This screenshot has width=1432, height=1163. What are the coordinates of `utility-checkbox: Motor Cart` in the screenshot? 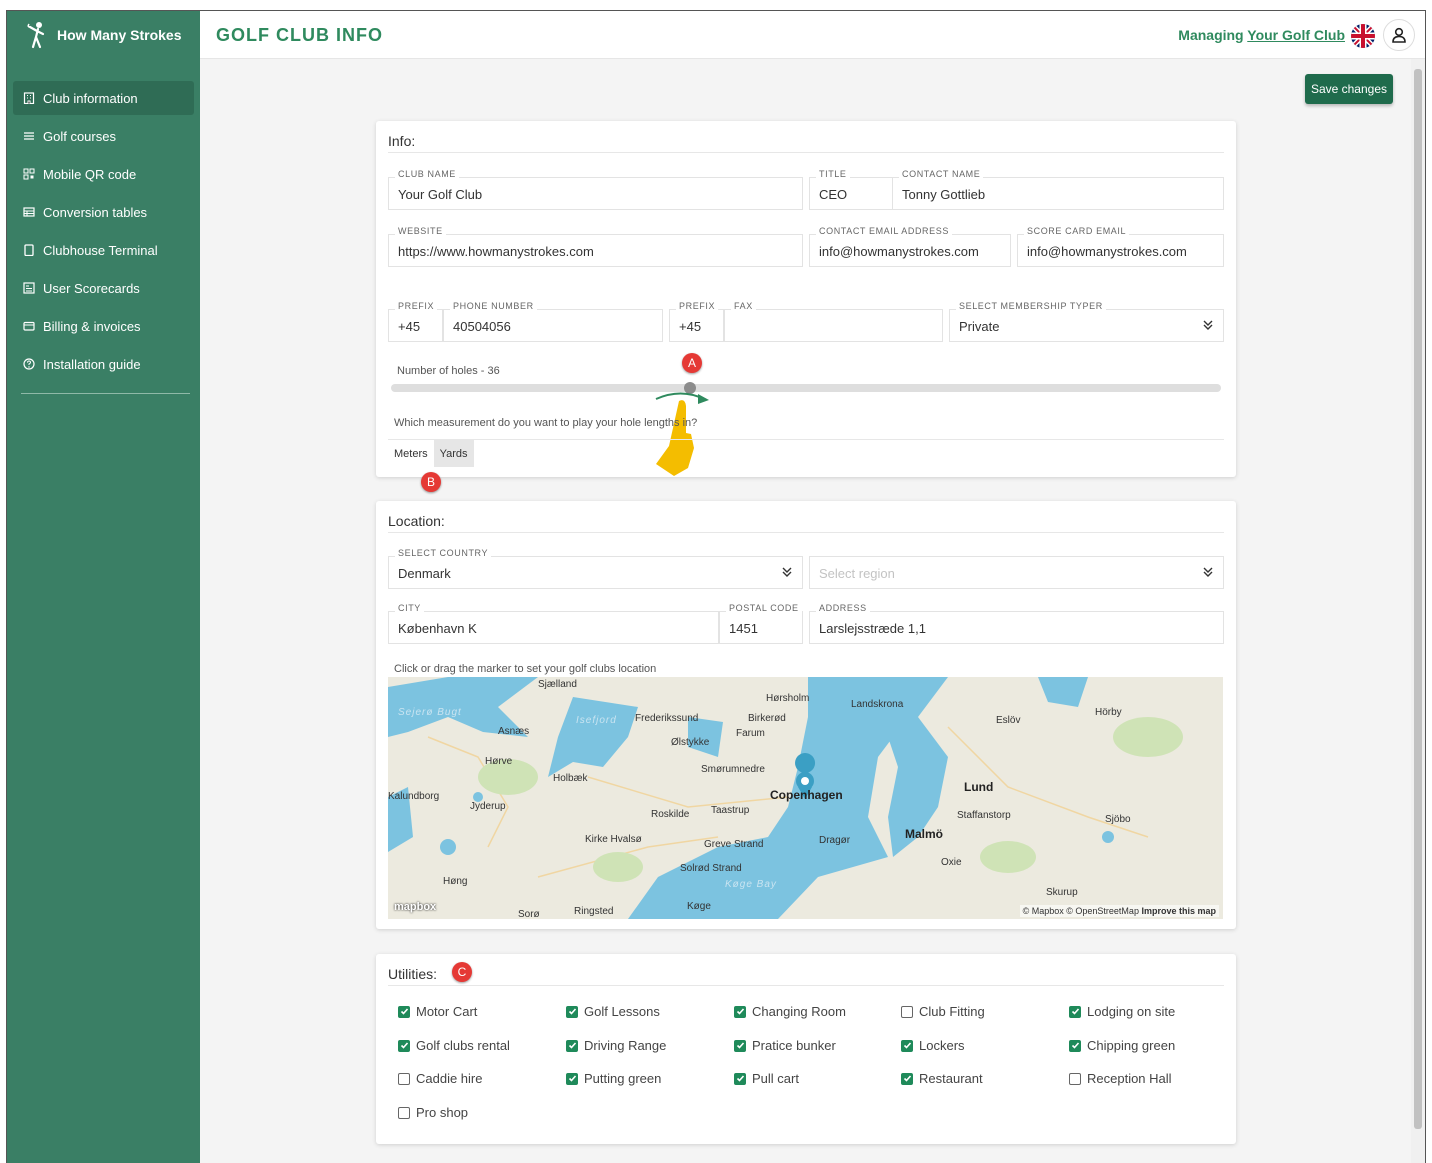 It's located at (437, 1011).